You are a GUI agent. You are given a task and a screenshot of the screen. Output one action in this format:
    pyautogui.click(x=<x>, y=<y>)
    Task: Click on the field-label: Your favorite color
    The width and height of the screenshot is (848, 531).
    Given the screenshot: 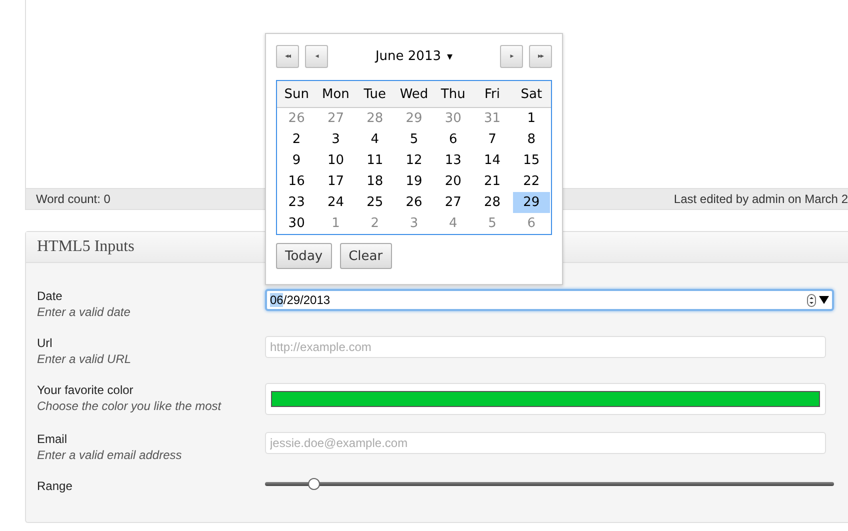 What is the action you would take?
    pyautogui.click(x=85, y=390)
    